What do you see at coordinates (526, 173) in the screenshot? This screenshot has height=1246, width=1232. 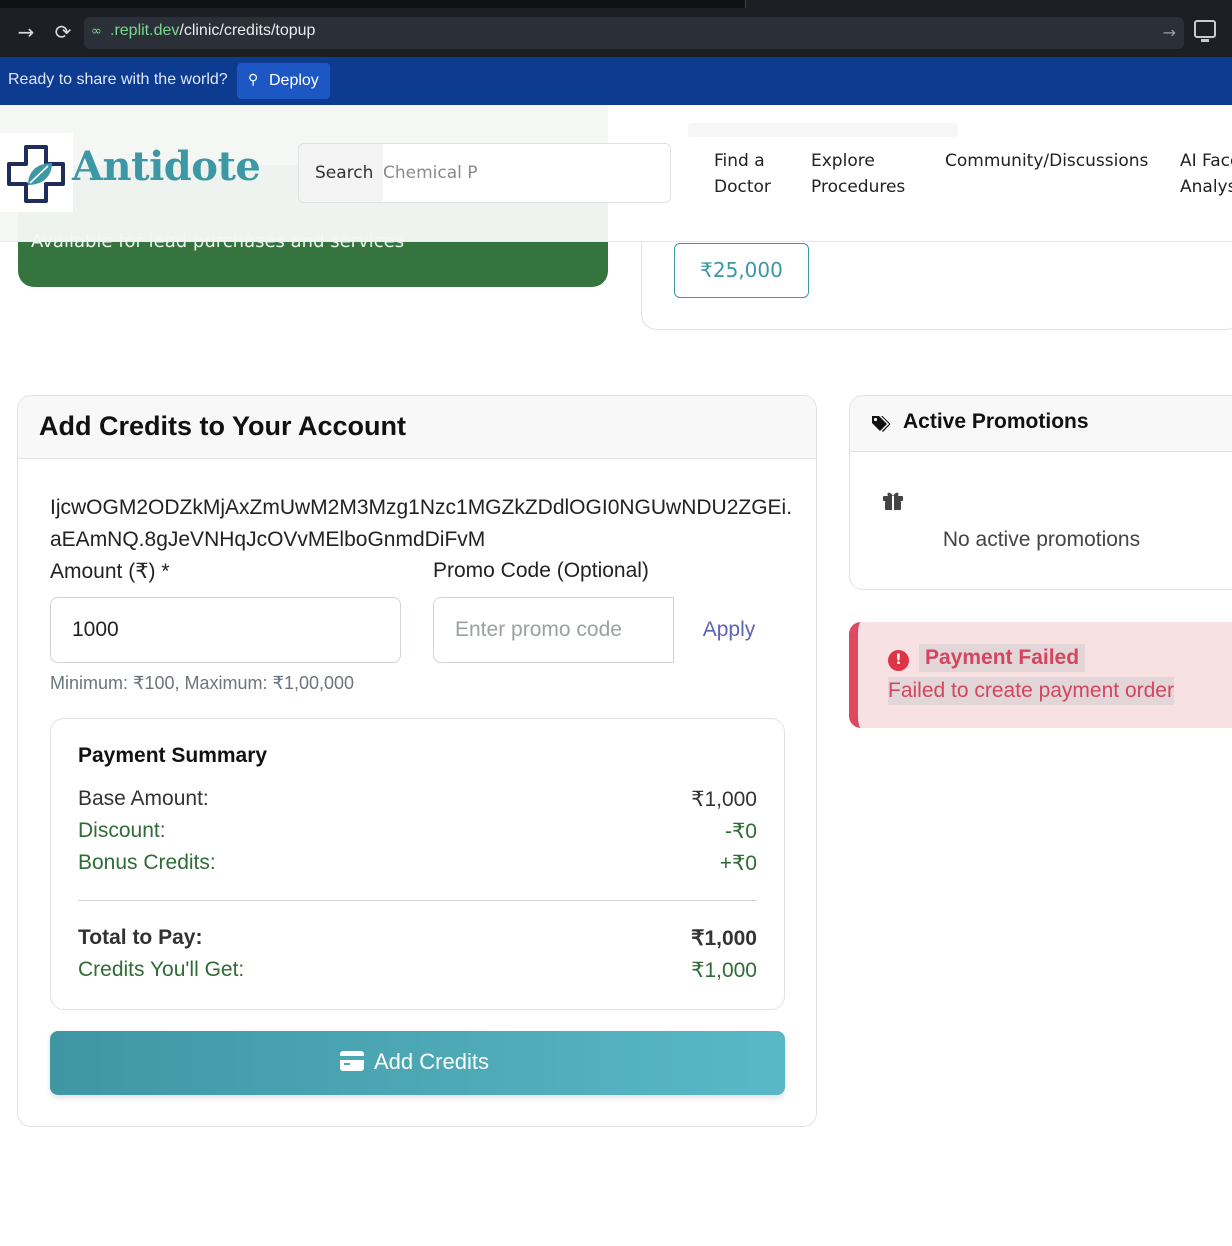 I see `search-input` at bounding box center [526, 173].